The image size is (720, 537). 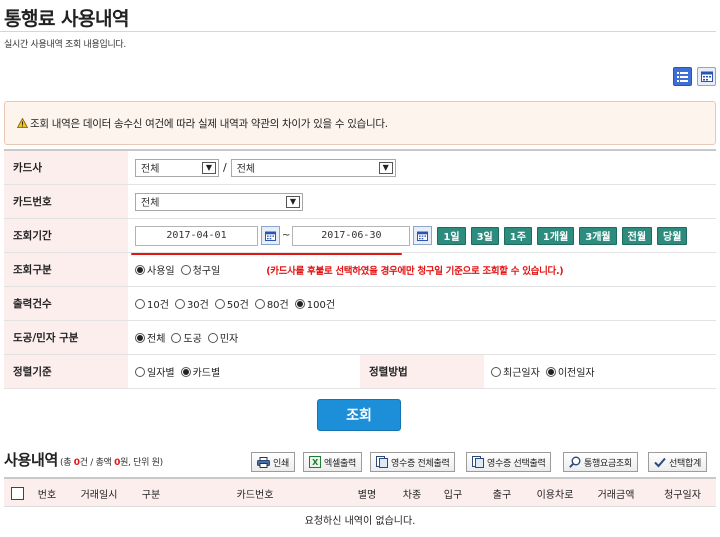 I want to click on select-all-checkbox-cell, so click(x=17, y=493).